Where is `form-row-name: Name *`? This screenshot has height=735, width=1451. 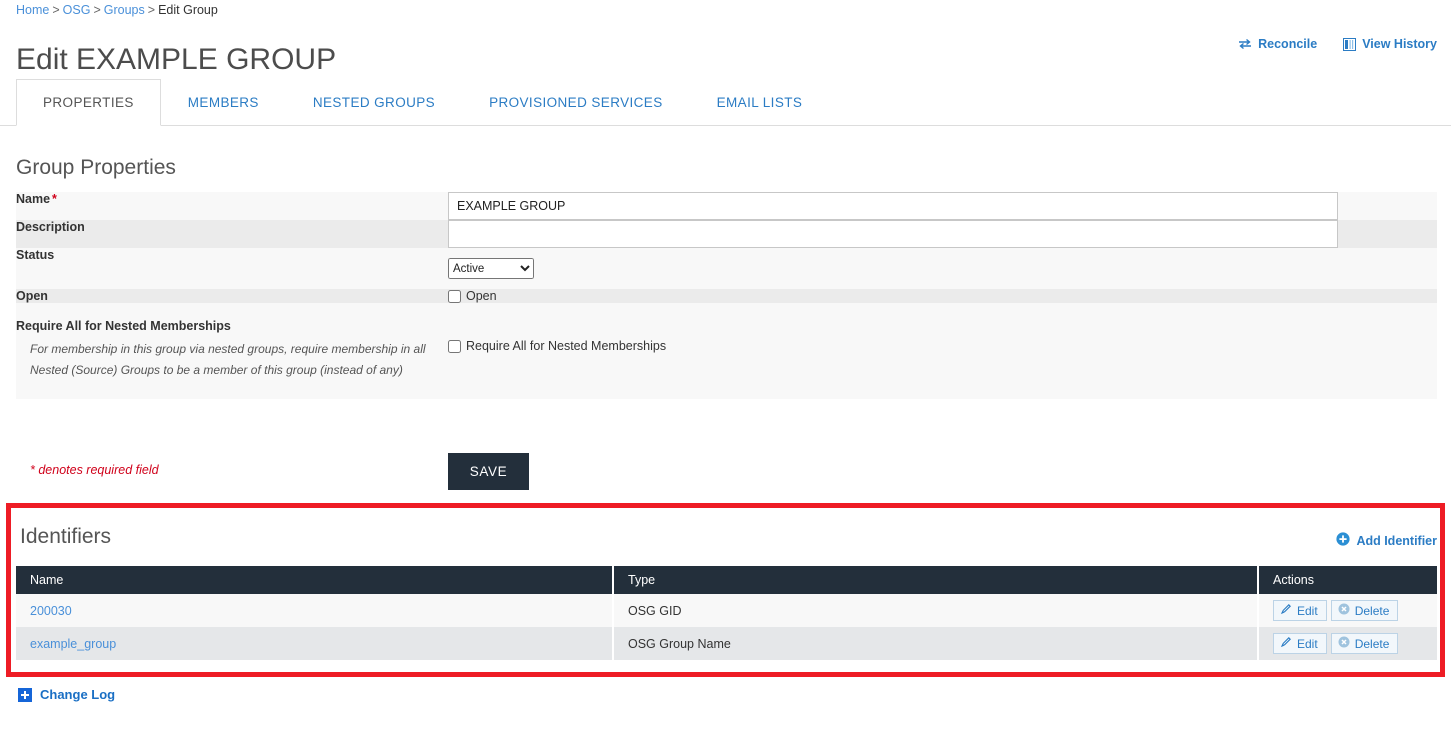 form-row-name: Name * is located at coordinates (726, 206).